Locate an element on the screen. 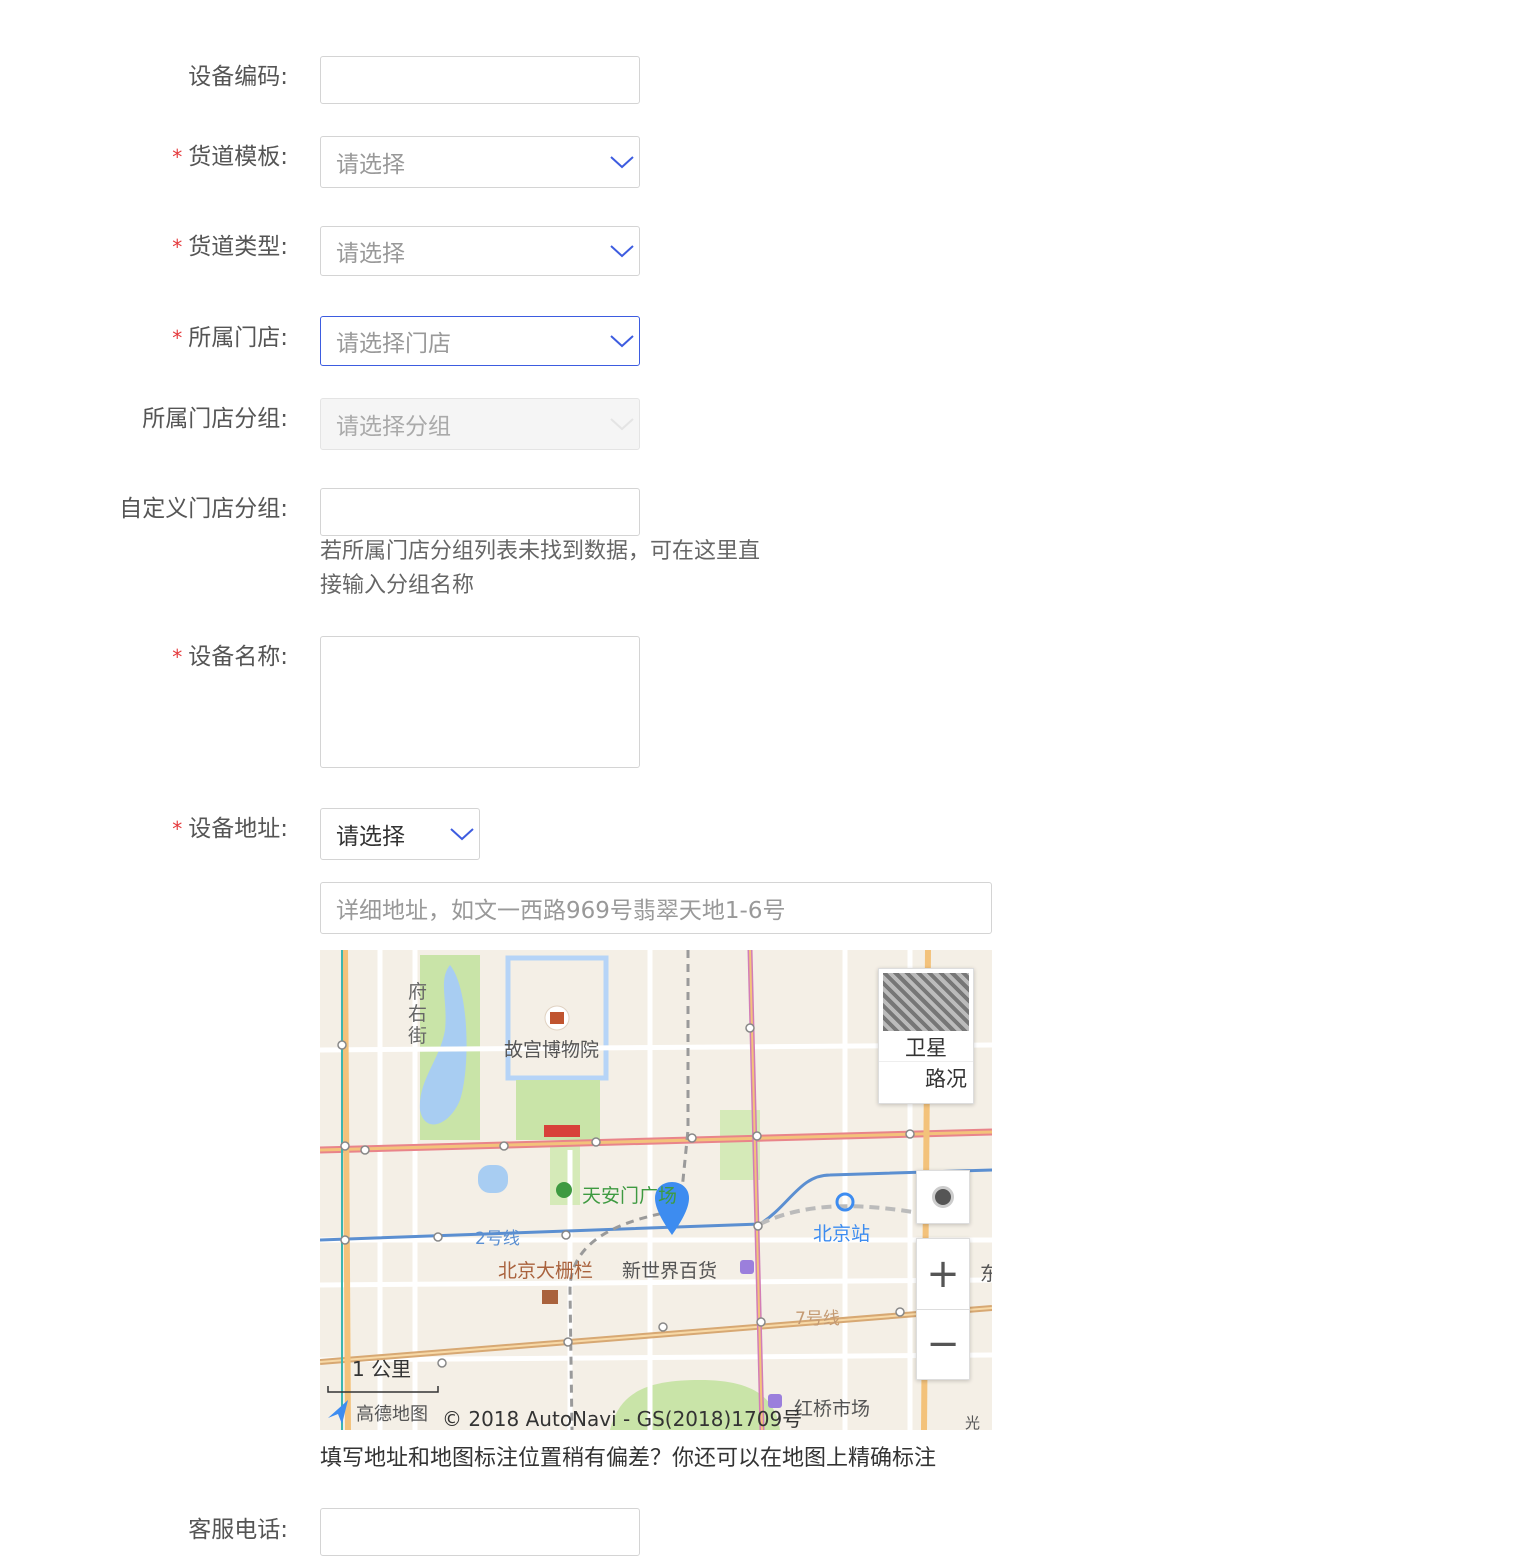 This screenshot has width=1518, height=1560. device-name-label: * 设备名称: is located at coordinates (230, 657).